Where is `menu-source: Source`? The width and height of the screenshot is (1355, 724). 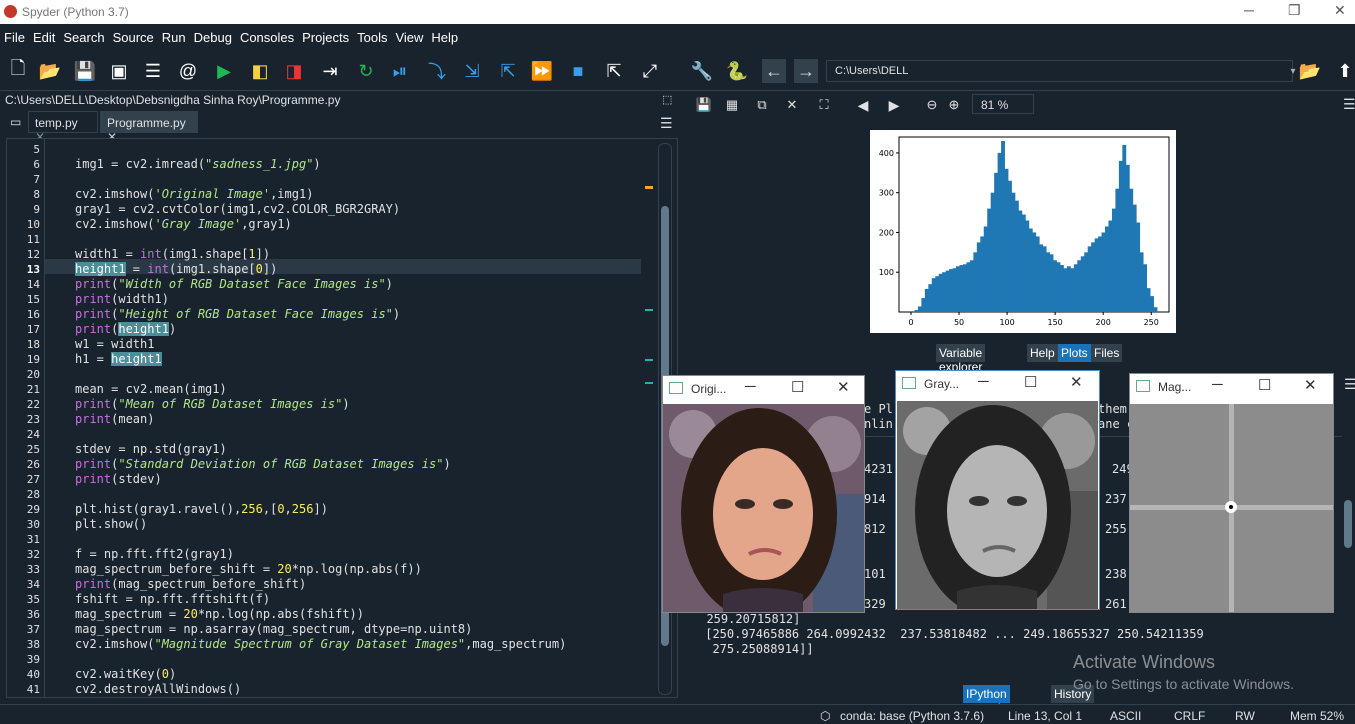 menu-source: Source is located at coordinates (133, 34).